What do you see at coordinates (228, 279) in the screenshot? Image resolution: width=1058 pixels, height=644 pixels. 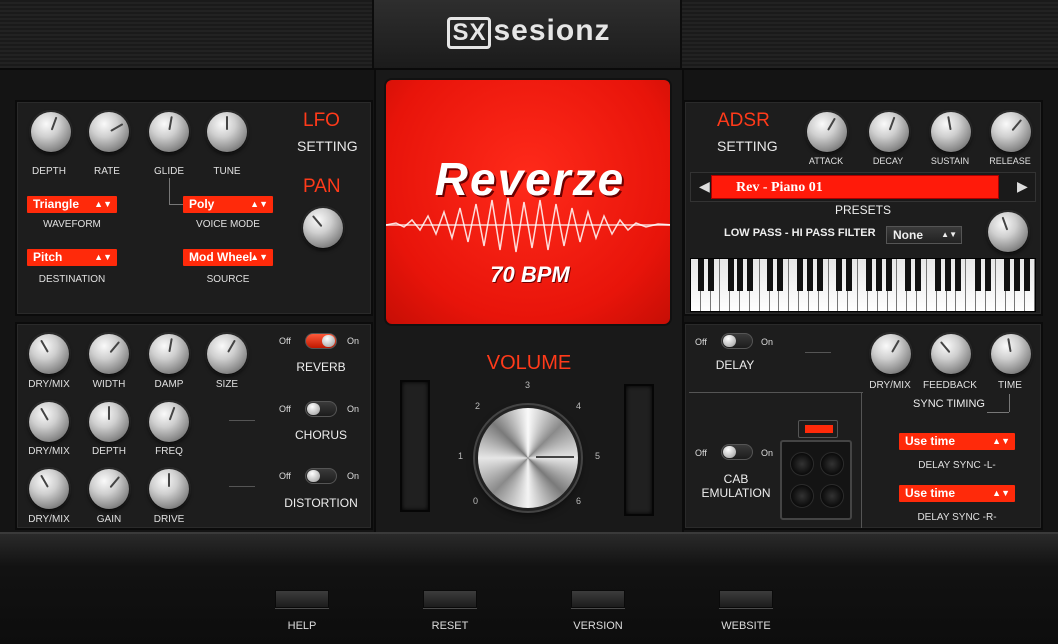 I see `source-label: SOURCE` at bounding box center [228, 279].